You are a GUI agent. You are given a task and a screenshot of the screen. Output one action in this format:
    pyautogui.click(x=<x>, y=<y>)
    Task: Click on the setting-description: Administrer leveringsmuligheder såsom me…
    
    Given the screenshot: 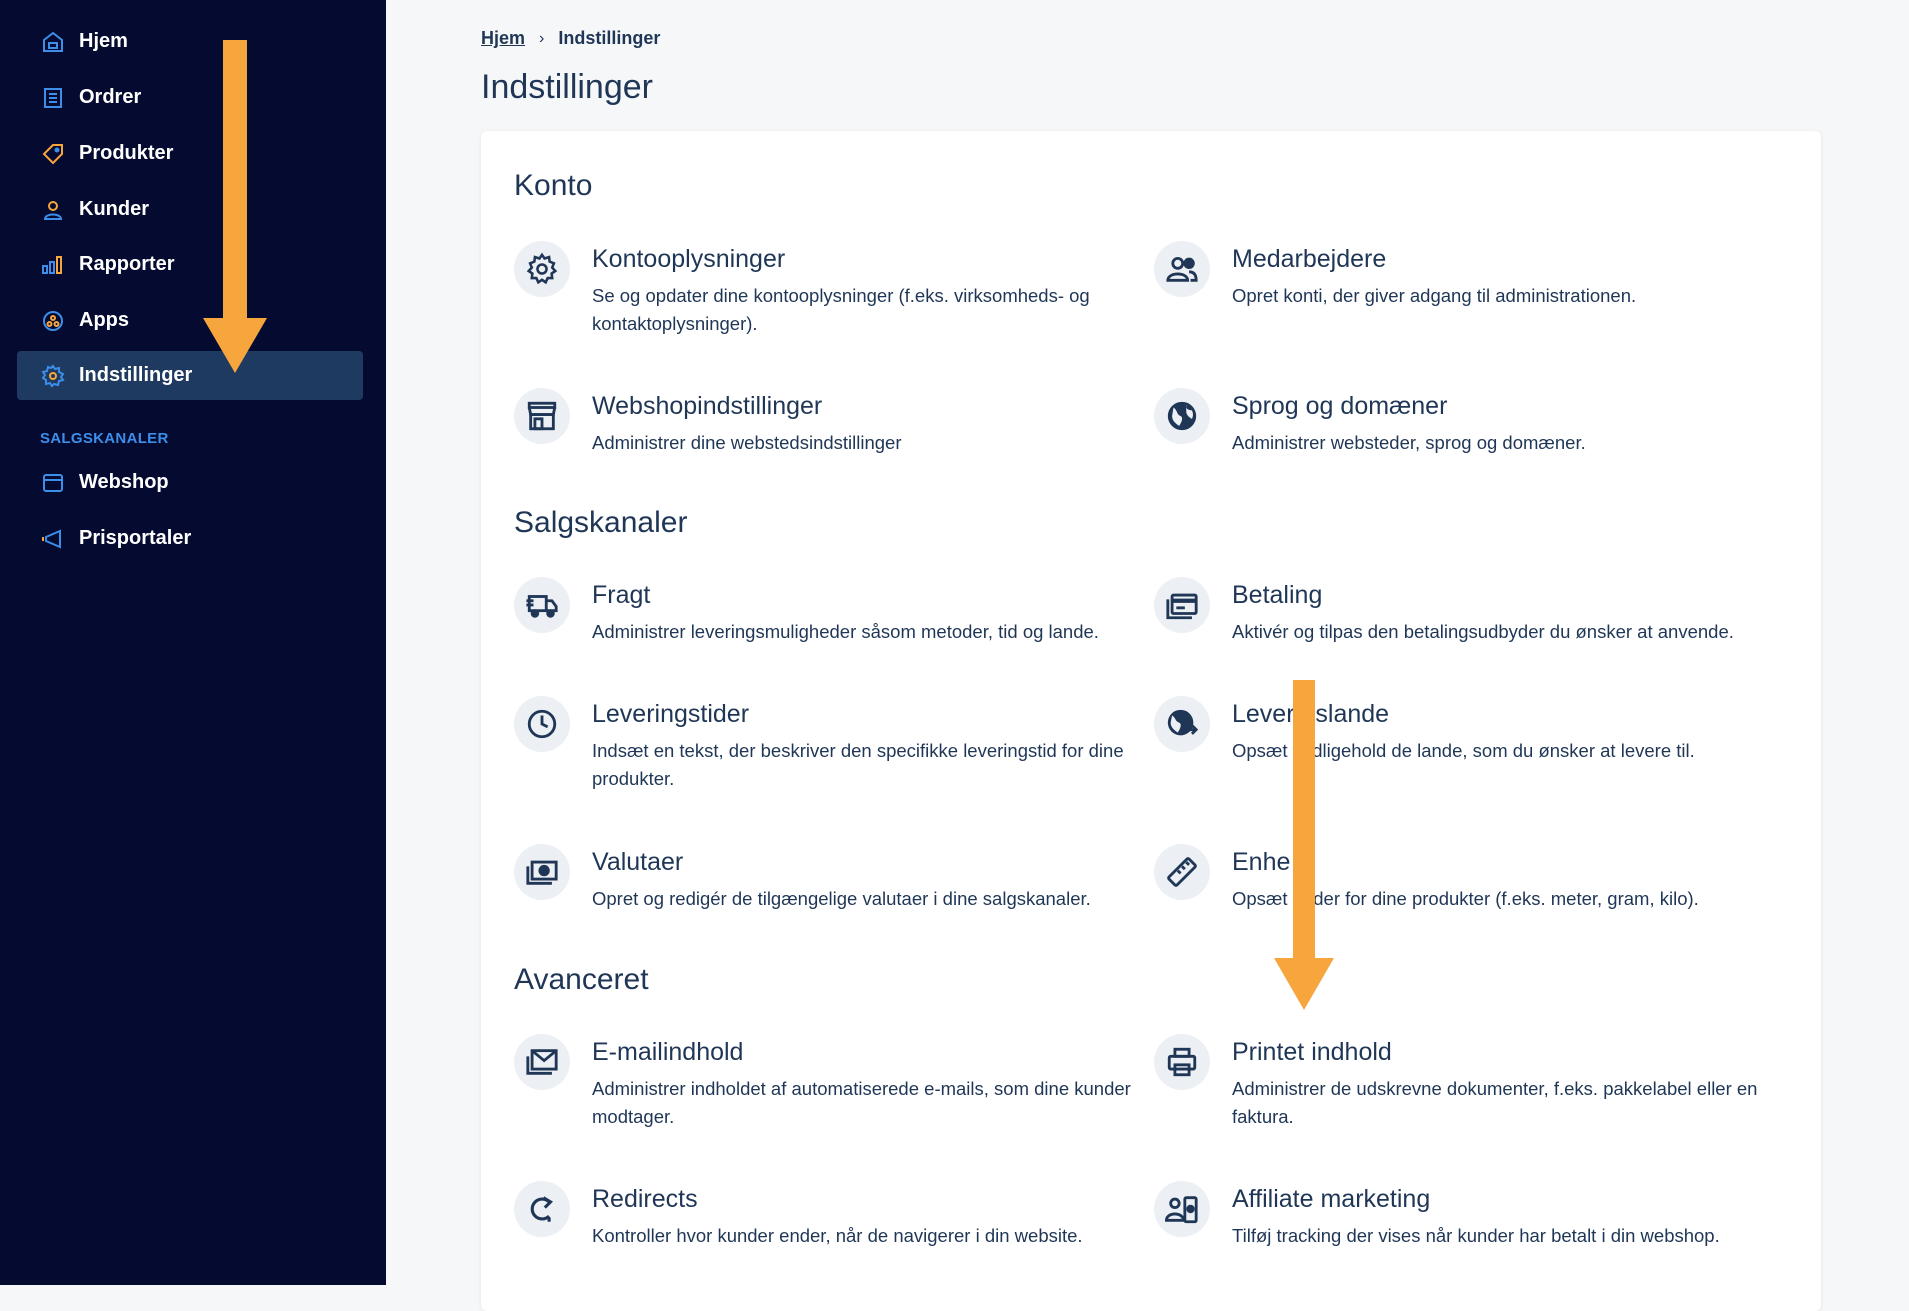 What is the action you would take?
    pyautogui.click(x=845, y=631)
    